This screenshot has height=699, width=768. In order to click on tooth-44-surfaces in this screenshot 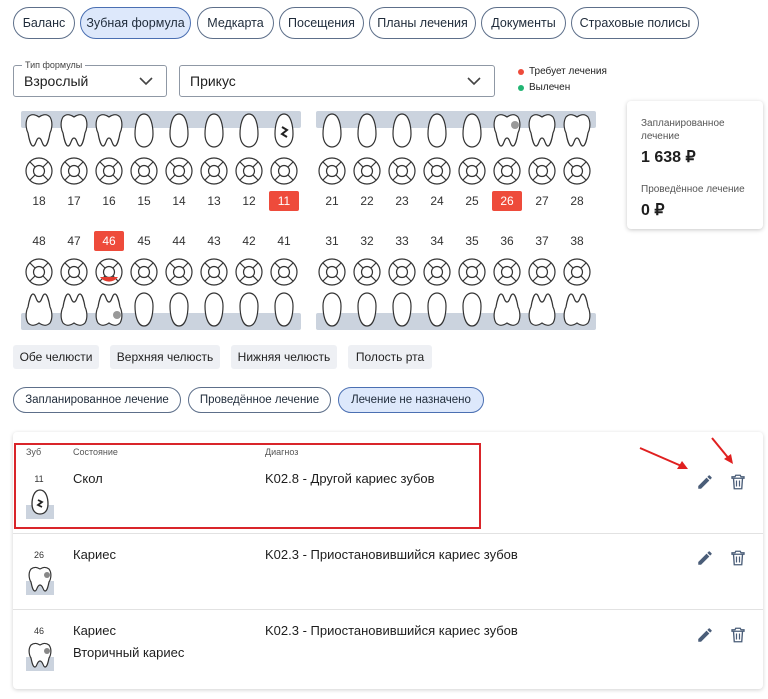, I will do `click(179, 272)`.